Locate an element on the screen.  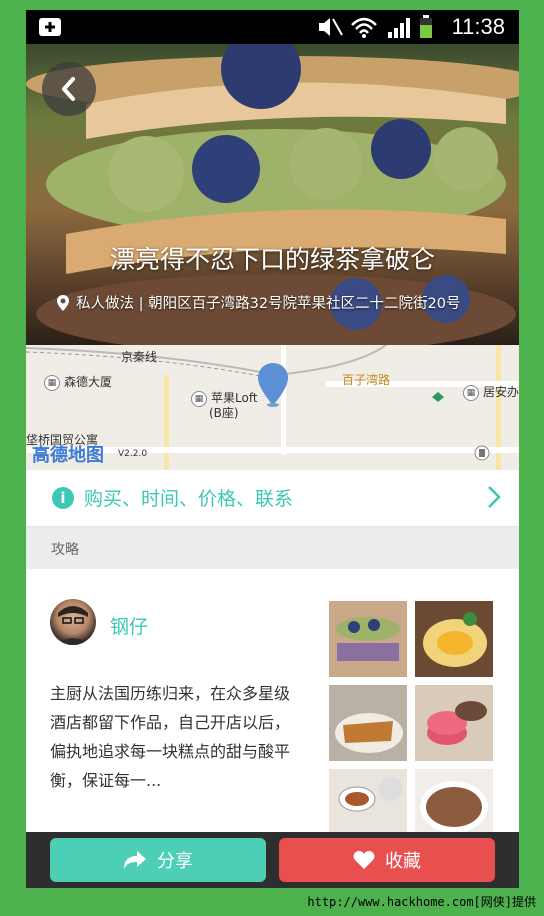
avatar-image is located at coordinates (73, 625).